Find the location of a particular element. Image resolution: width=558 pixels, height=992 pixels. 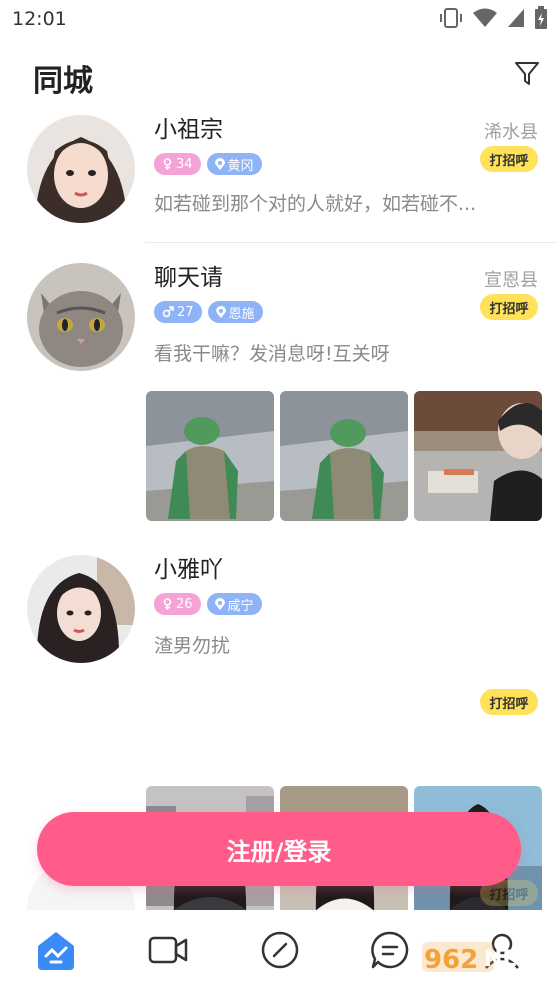

location-tag: 咸宁 is located at coordinates (234, 604).